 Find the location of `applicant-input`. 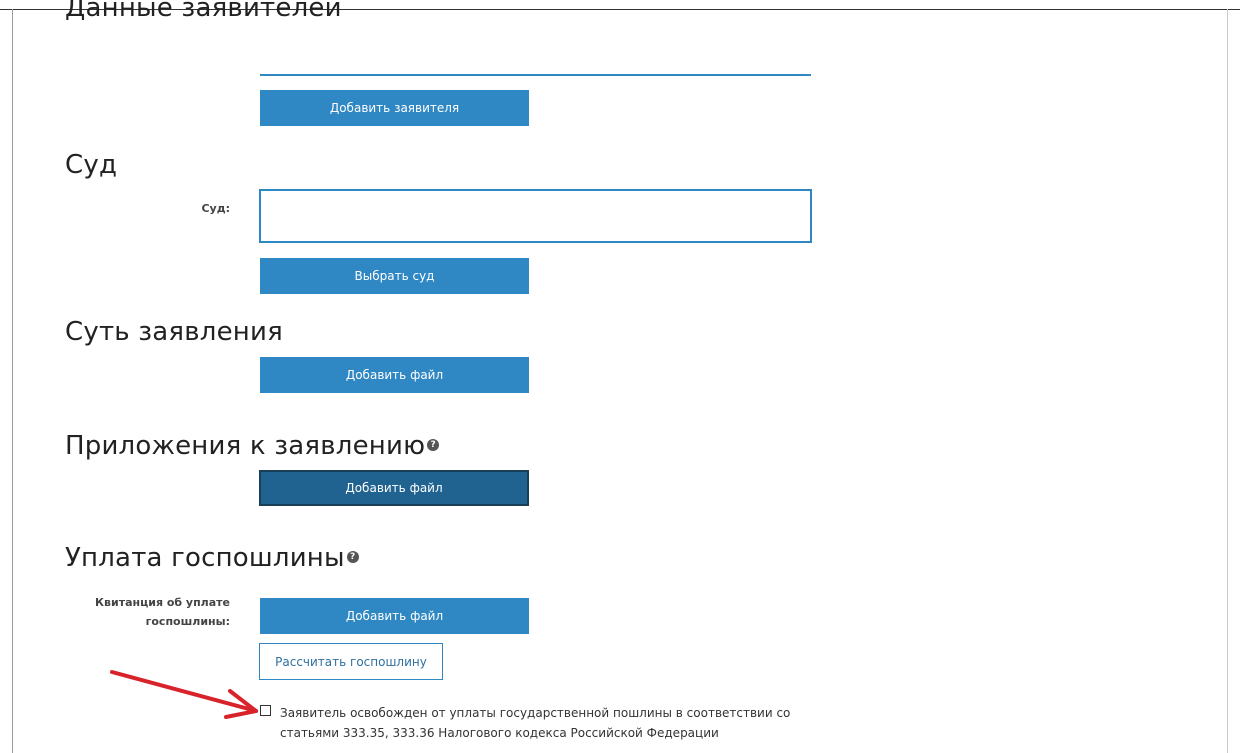

applicant-input is located at coordinates (535, 65).